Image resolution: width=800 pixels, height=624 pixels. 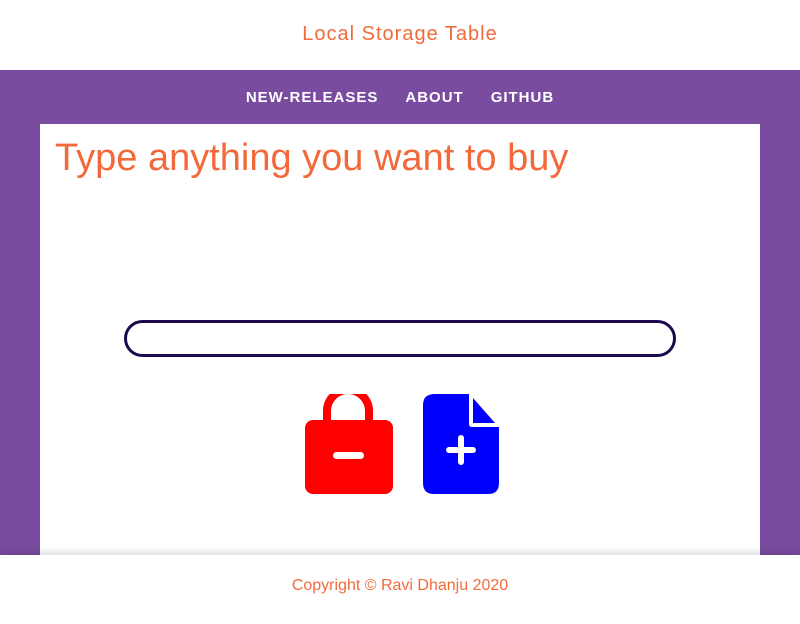 I want to click on remove-item-button, so click(x=349, y=440).